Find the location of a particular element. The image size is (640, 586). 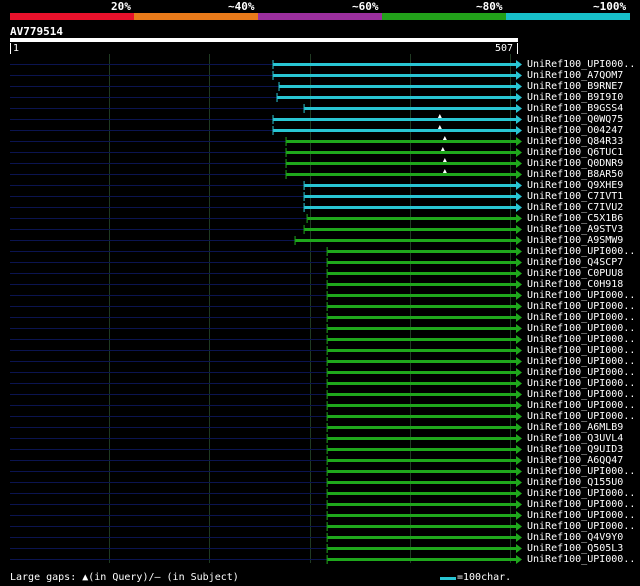

hit-name-label: UniRef100_C7IVU2 is located at coordinates (575, 207).